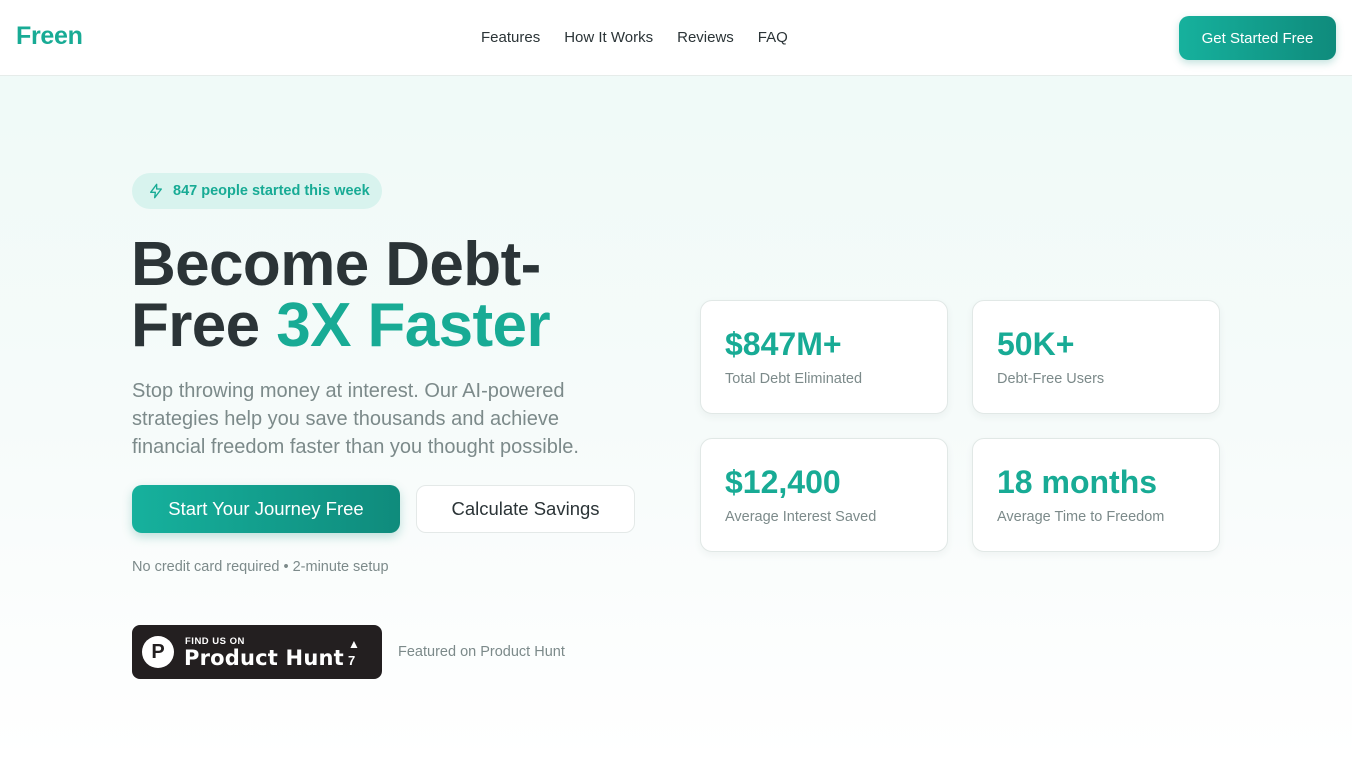 Image resolution: width=1352 pixels, height=760 pixels. Describe the element at coordinates (158, 652) in the screenshot. I see `product-hunt-logo-icon: P` at that location.